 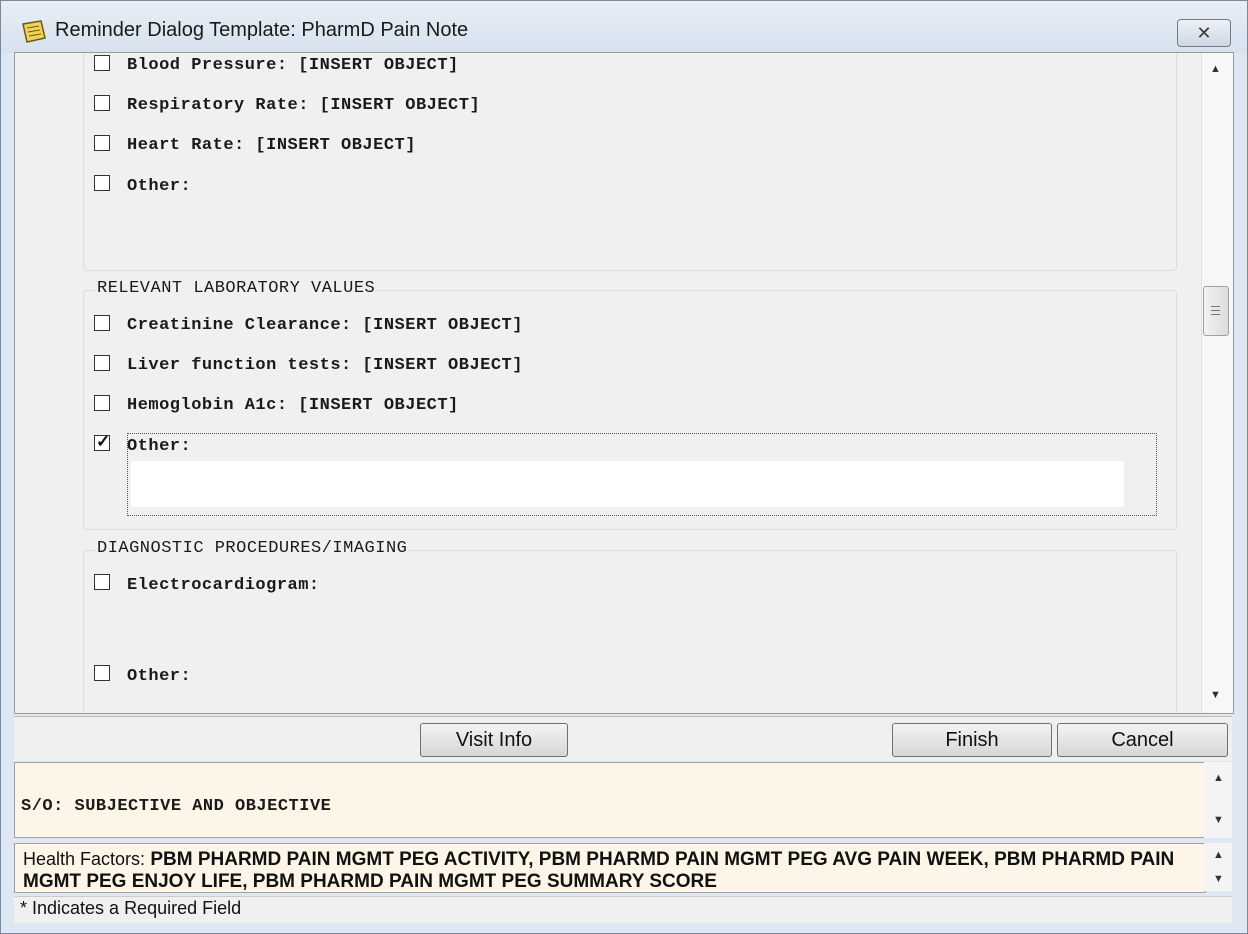 I want to click on scroll-down-arrow-icon: ▼, so click(x=1215, y=695).